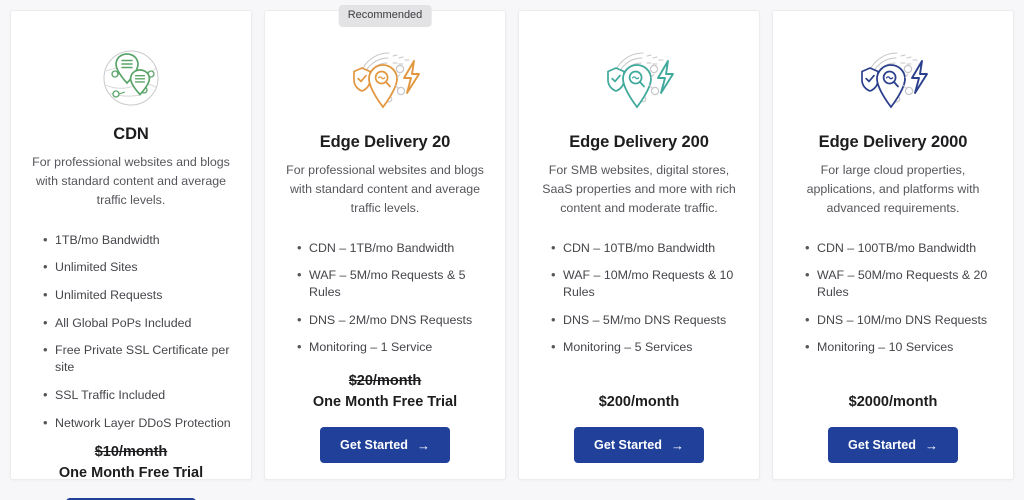  What do you see at coordinates (131, 134) in the screenshot?
I see `plan-title: CDN` at bounding box center [131, 134].